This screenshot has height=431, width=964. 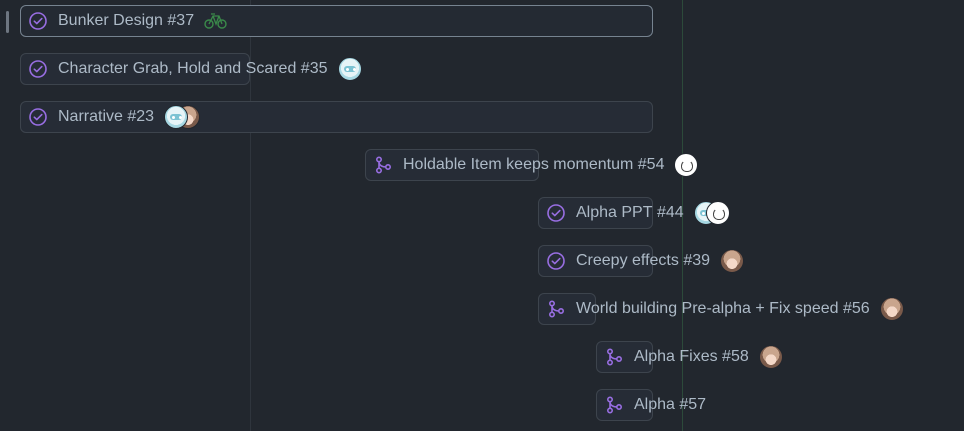 I want to click on roadmap-item: Alpha PPT #44, so click(x=634, y=213).